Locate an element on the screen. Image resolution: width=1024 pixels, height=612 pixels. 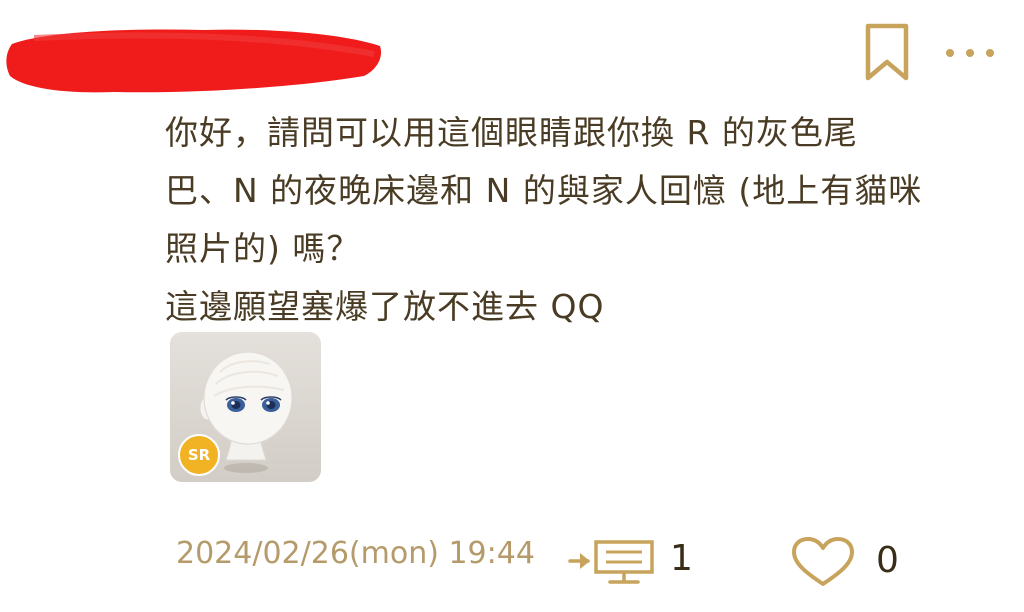
like-button: 0 is located at coordinates (850, 562).